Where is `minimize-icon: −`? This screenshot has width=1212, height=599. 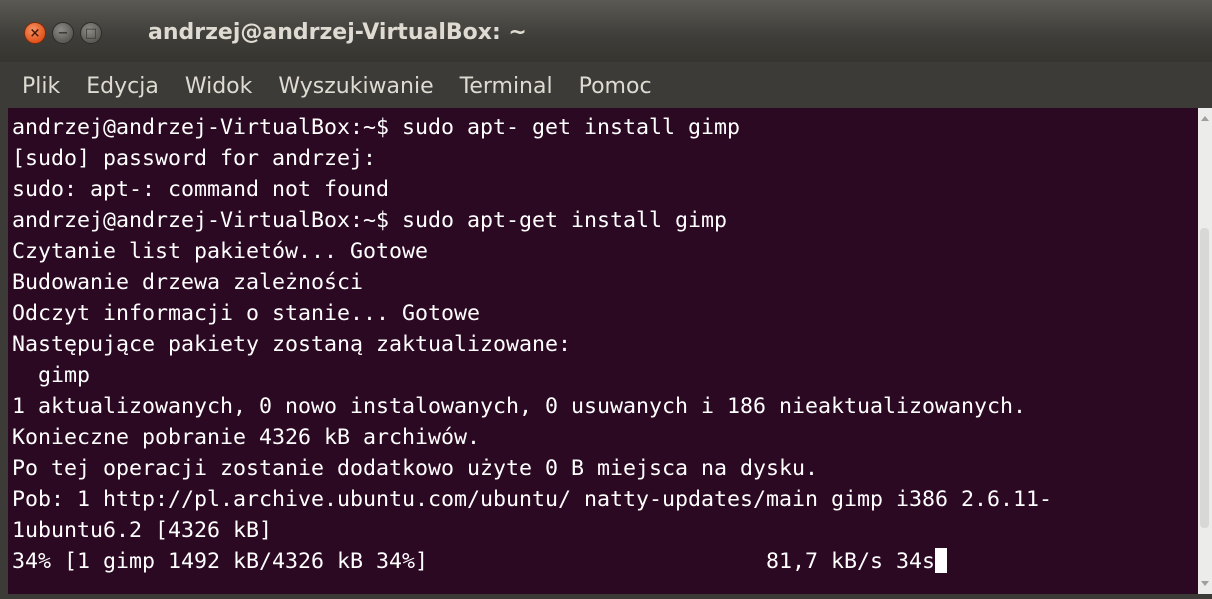 minimize-icon: − is located at coordinates (63, 33).